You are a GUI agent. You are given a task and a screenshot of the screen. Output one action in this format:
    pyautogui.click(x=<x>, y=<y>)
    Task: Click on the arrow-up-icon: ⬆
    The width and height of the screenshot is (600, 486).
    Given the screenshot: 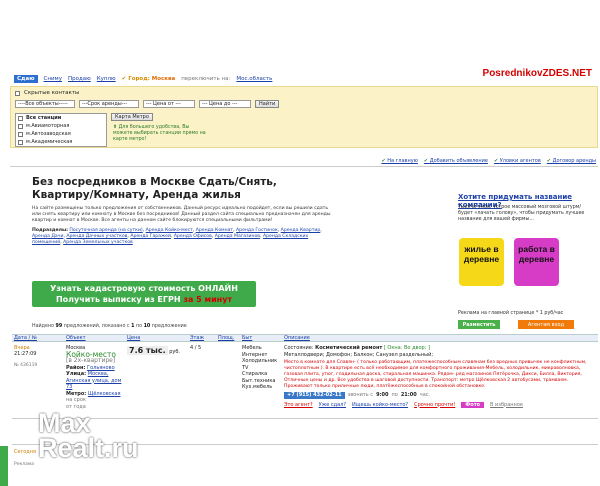 What is the action you would take?
    pyautogui.click(x=115, y=127)
    